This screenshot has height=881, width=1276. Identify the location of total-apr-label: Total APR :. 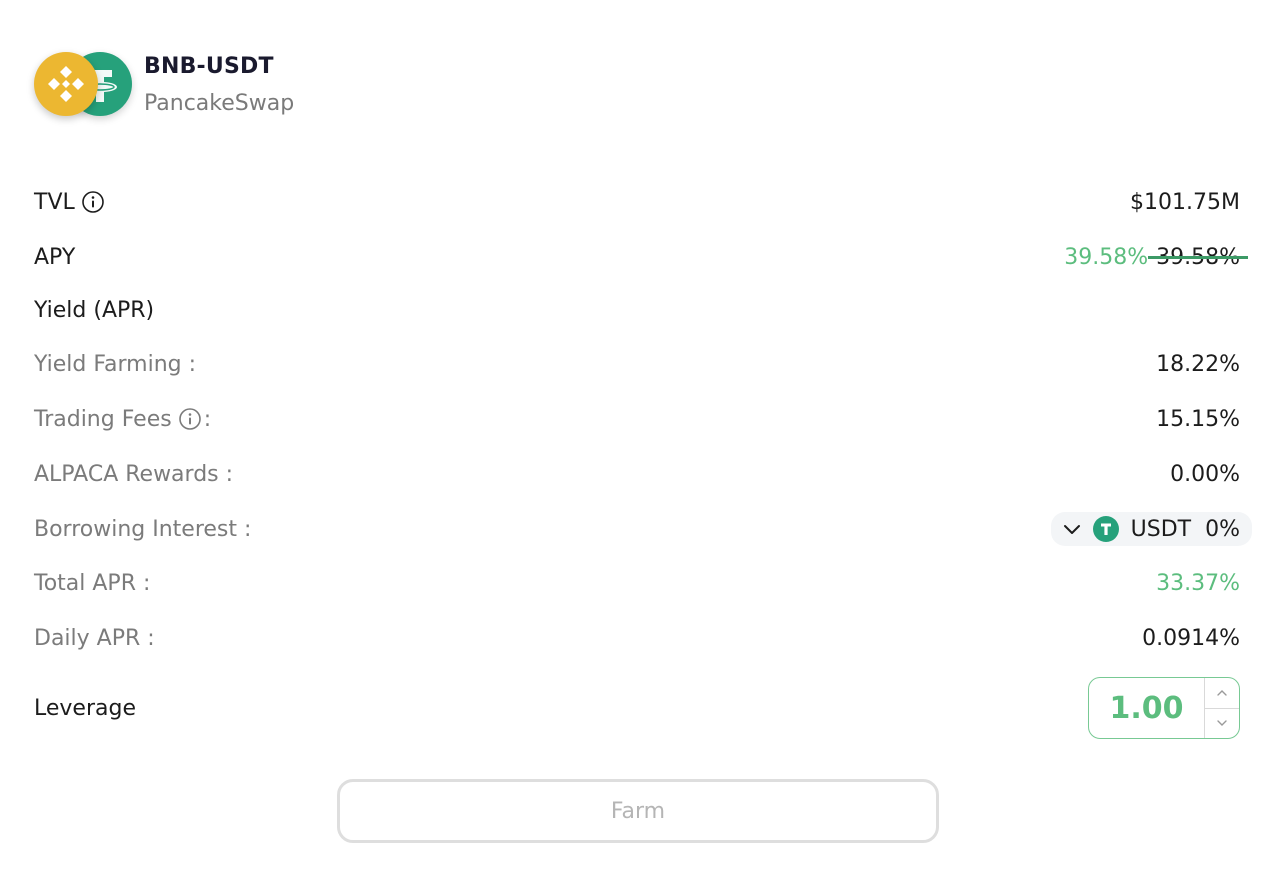
(92, 583).